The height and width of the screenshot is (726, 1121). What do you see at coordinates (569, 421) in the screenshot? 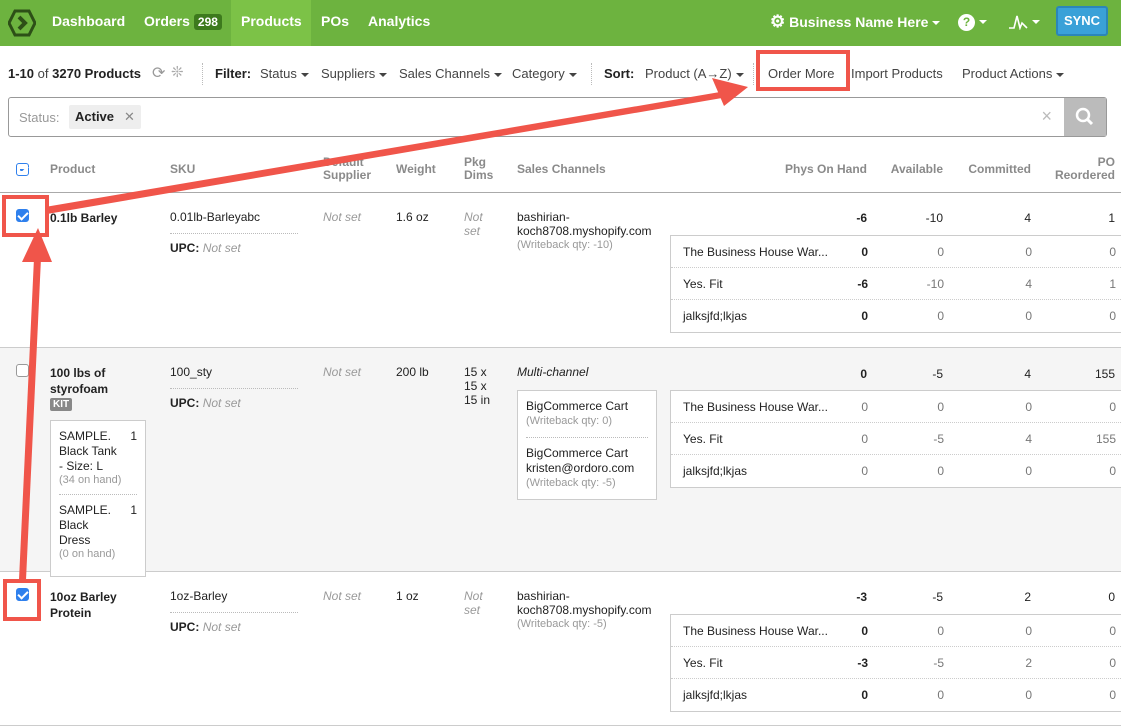
I see `writeback-qty: (Writeback qty: 0)` at bounding box center [569, 421].